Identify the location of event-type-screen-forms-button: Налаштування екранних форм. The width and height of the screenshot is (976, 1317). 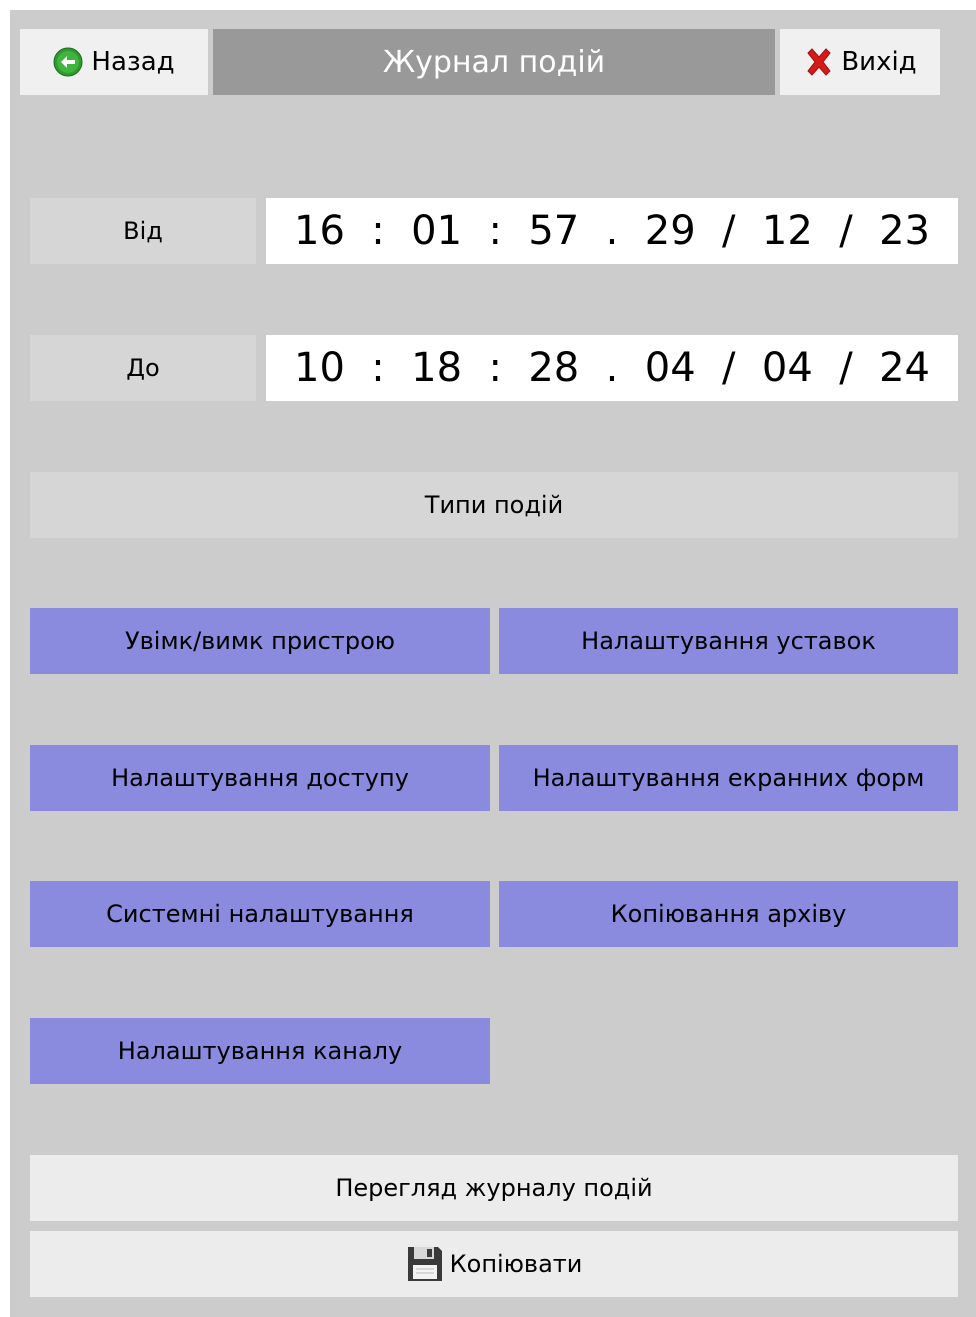
(728, 778).